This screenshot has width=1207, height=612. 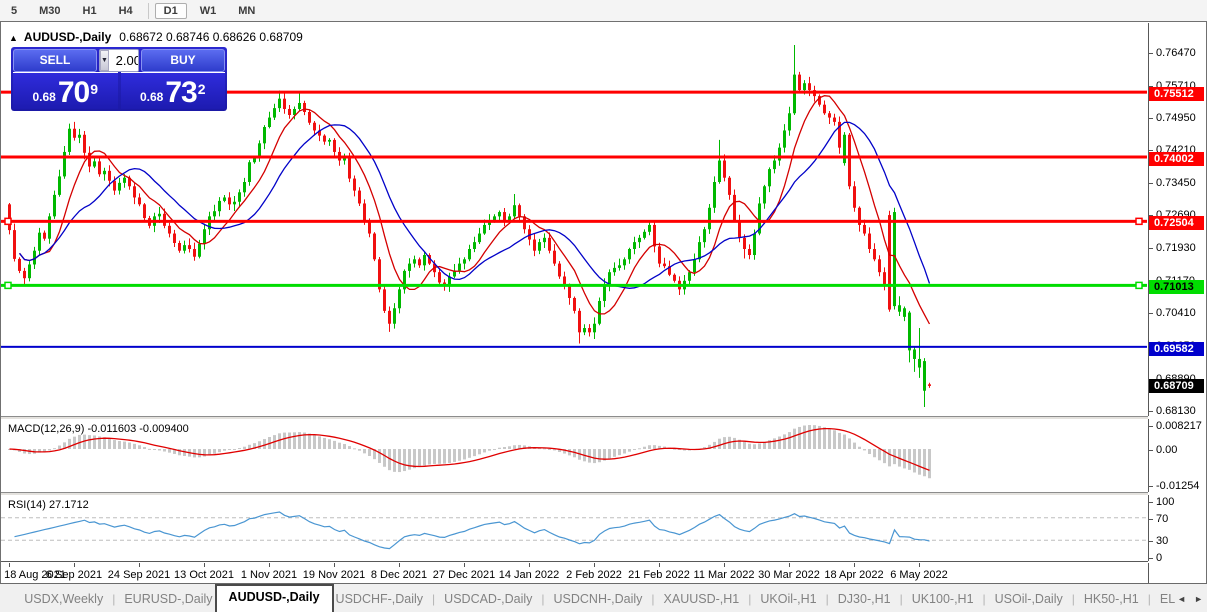 I want to click on timeframe-button-h1: H1, so click(x=90, y=11).